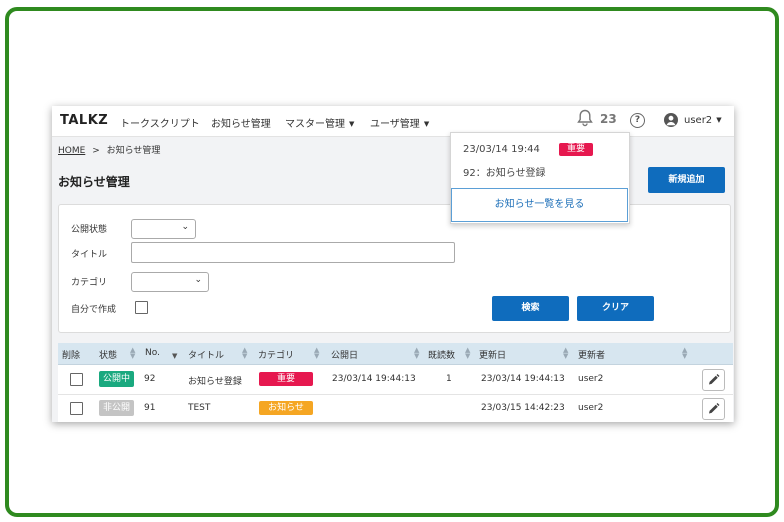 This screenshot has height=522, width=784. I want to click on col-delete: 削除, so click(71, 356).